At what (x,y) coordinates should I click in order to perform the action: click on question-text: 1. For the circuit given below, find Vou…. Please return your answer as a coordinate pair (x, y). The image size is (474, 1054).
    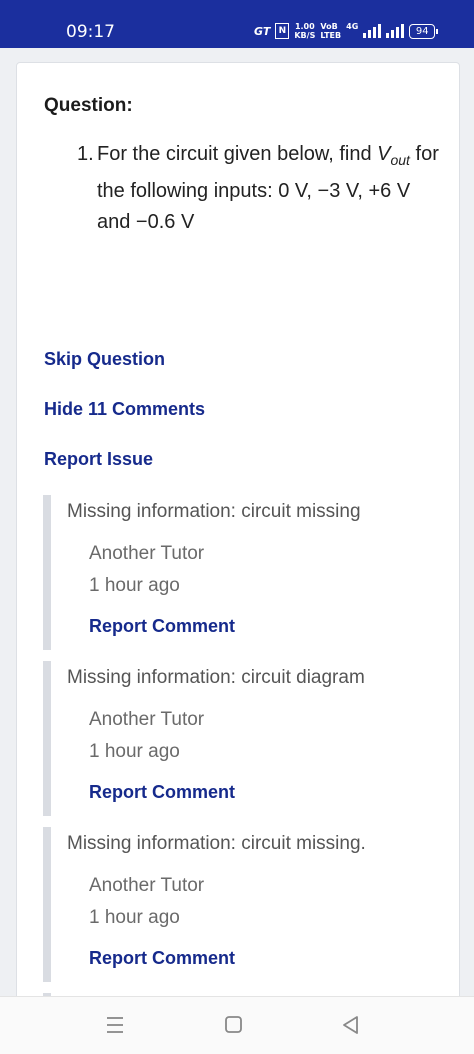
    Looking at the image, I should click on (262, 188).